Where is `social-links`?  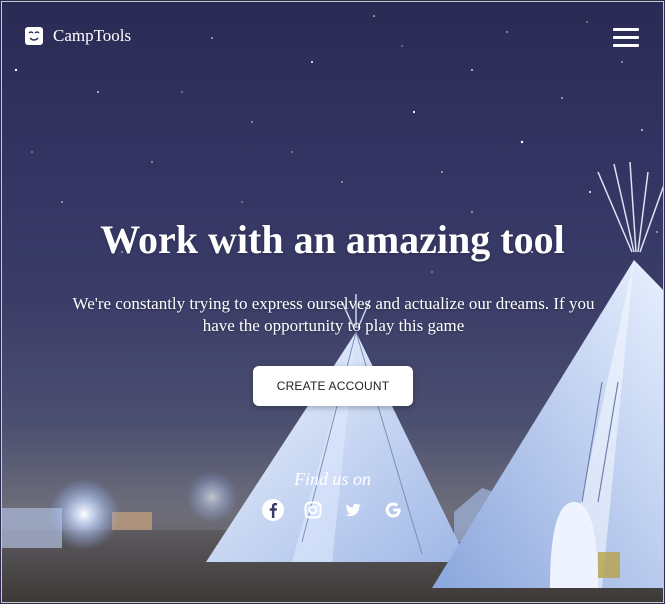 social-links is located at coordinates (341, 510).